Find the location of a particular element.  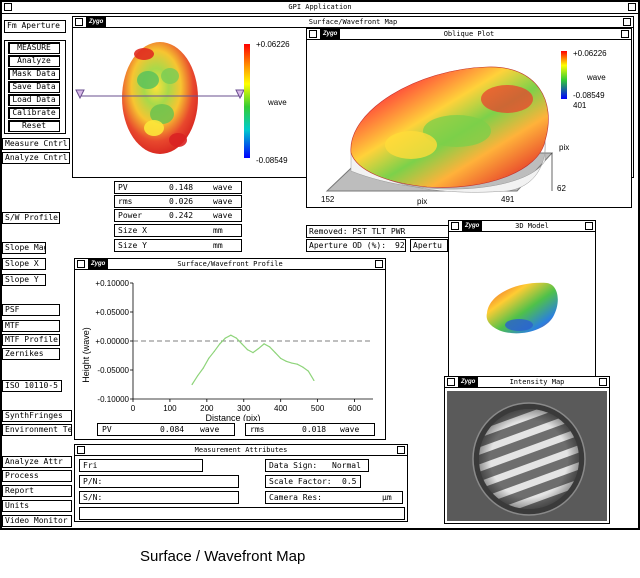

sidebar-button-psf: PSF is located at coordinates (31, 310).